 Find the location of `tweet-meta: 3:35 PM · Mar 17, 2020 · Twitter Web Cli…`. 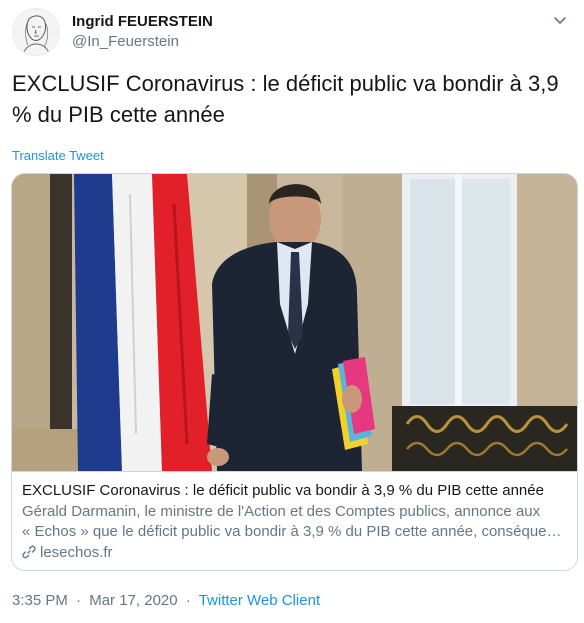

tweet-meta: 3:35 PM · Mar 17, 2020 · Twitter Web Cli… is located at coordinates (166, 600).